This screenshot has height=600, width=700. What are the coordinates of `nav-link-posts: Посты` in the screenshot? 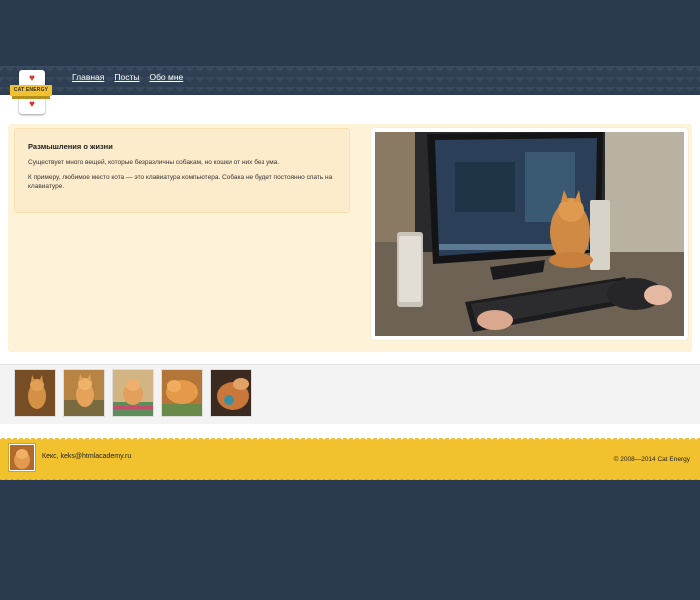 It's located at (126, 77).